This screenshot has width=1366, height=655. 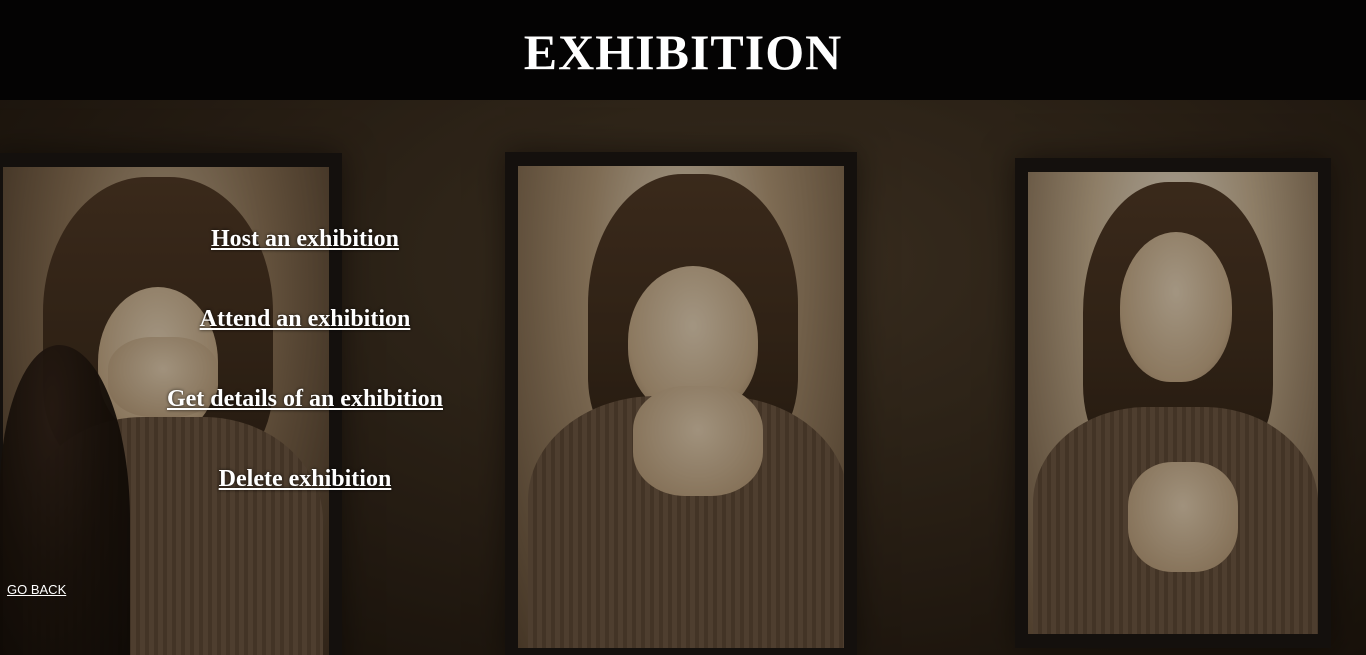 What do you see at coordinates (305, 399) in the screenshot?
I see `exhibition-details-link: Get details of an exhibition` at bounding box center [305, 399].